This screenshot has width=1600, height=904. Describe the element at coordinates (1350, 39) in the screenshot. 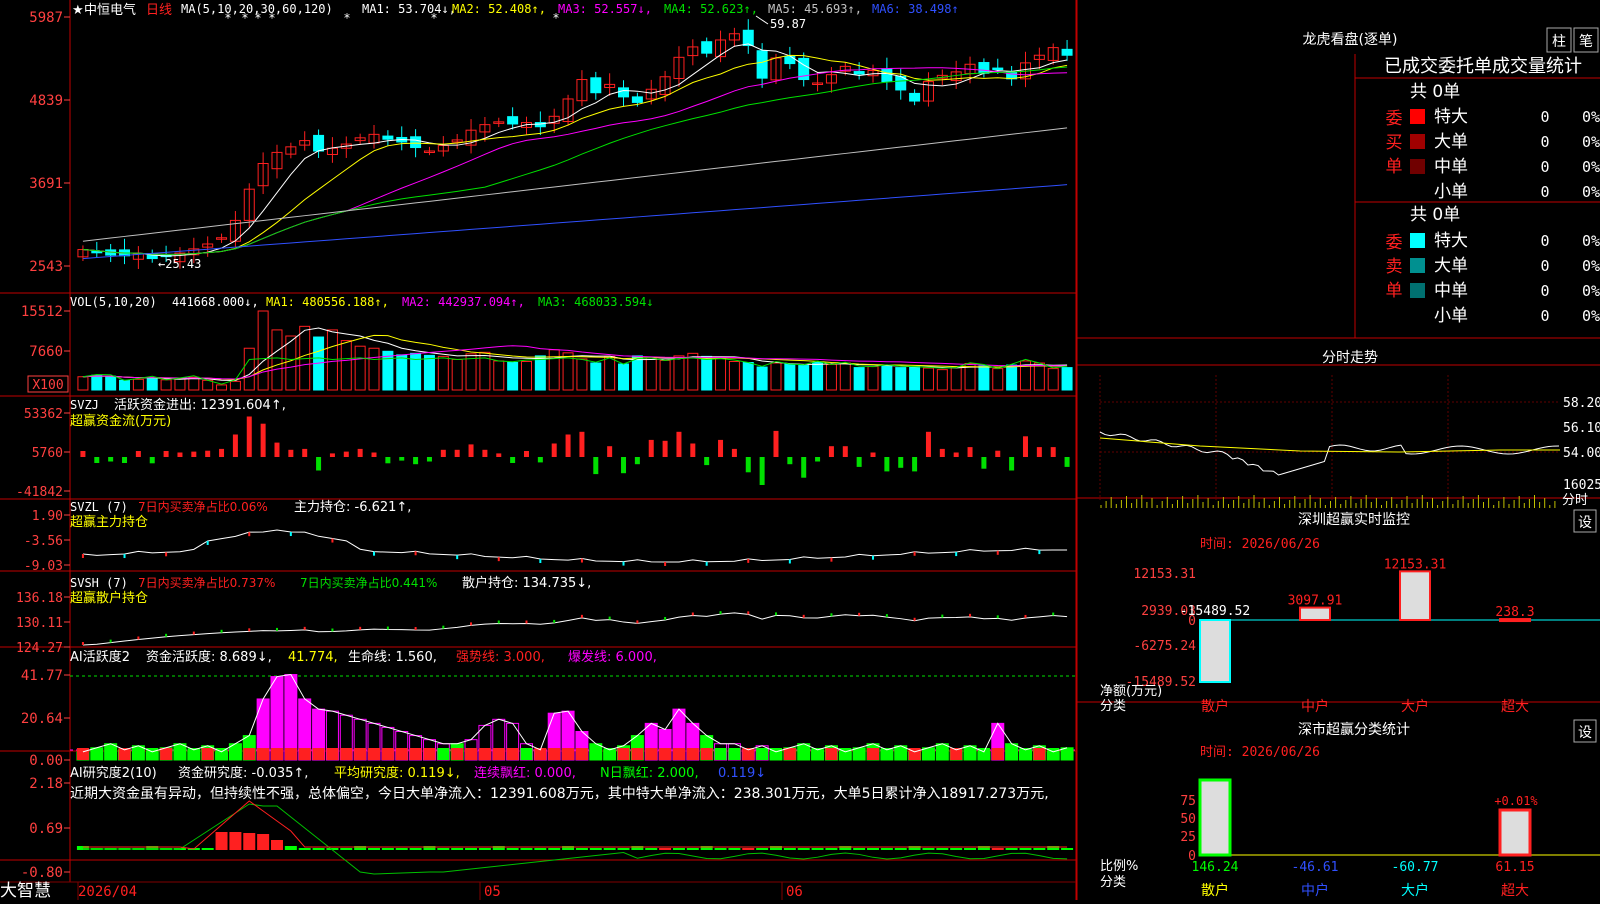

I see `lhb-title: 龙虎看盘(逐单)` at that location.